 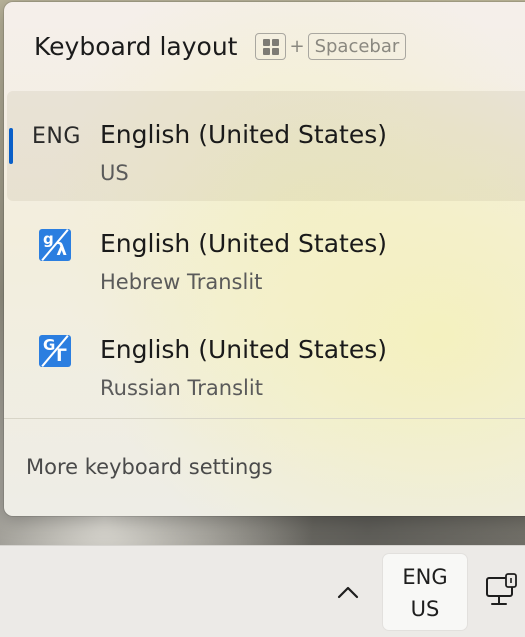 I want to click on flyout-divider, so click(x=264, y=418).